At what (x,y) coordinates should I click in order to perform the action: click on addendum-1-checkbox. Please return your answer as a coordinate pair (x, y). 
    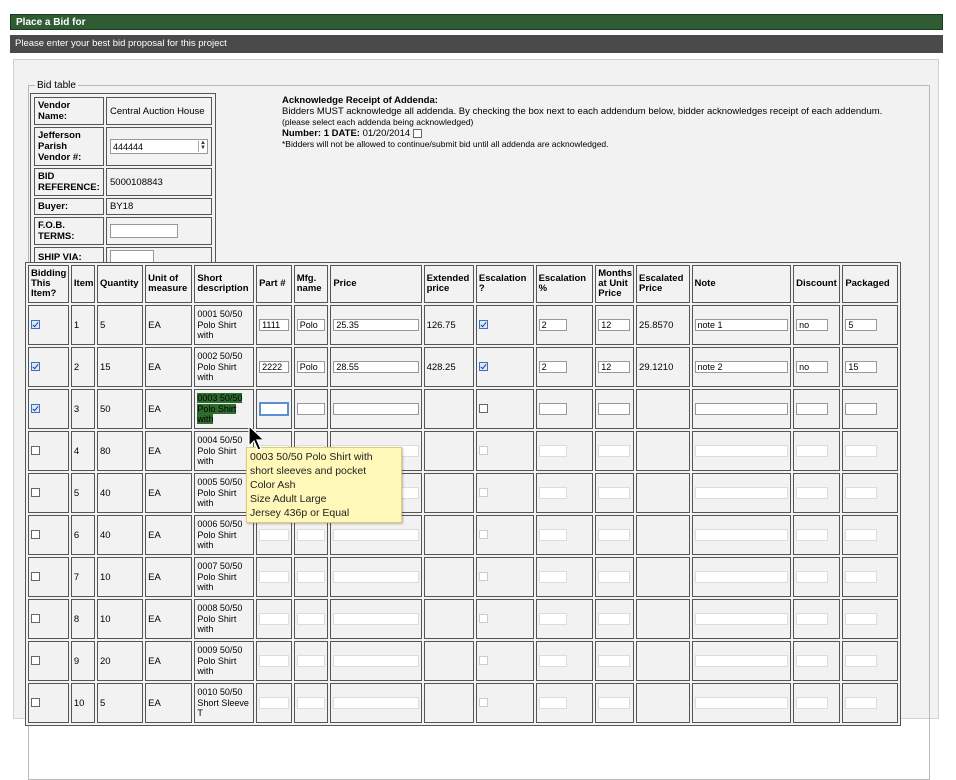
    Looking at the image, I should click on (417, 133).